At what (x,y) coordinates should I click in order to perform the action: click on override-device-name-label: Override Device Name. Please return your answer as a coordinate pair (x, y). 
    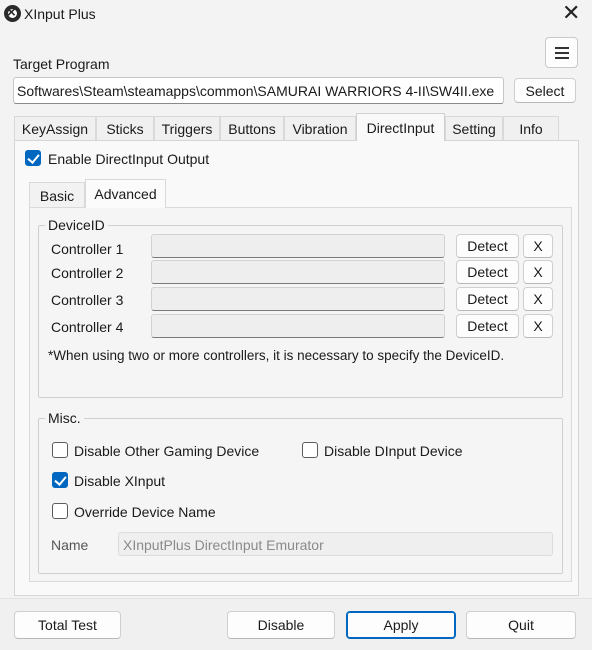
    Looking at the image, I should click on (145, 512).